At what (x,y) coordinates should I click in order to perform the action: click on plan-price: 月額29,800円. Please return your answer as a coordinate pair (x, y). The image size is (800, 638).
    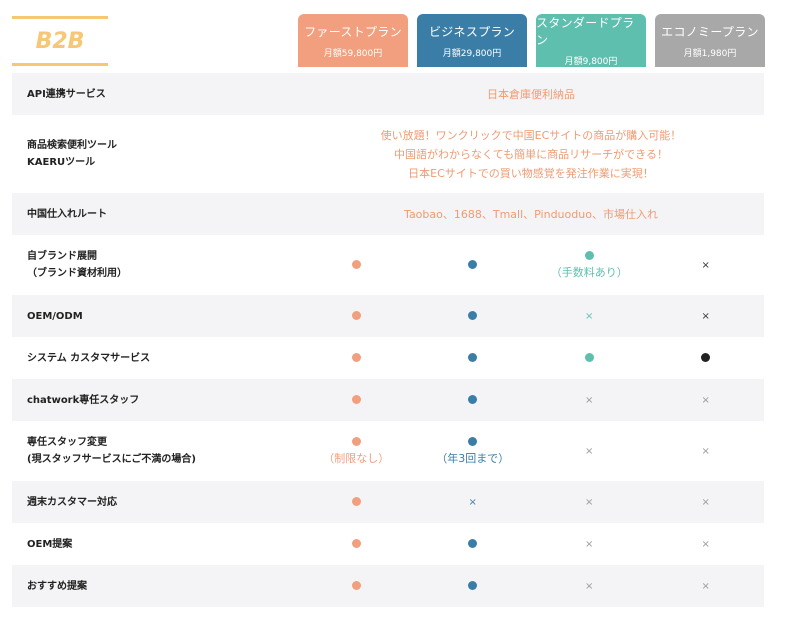
    Looking at the image, I should click on (472, 53).